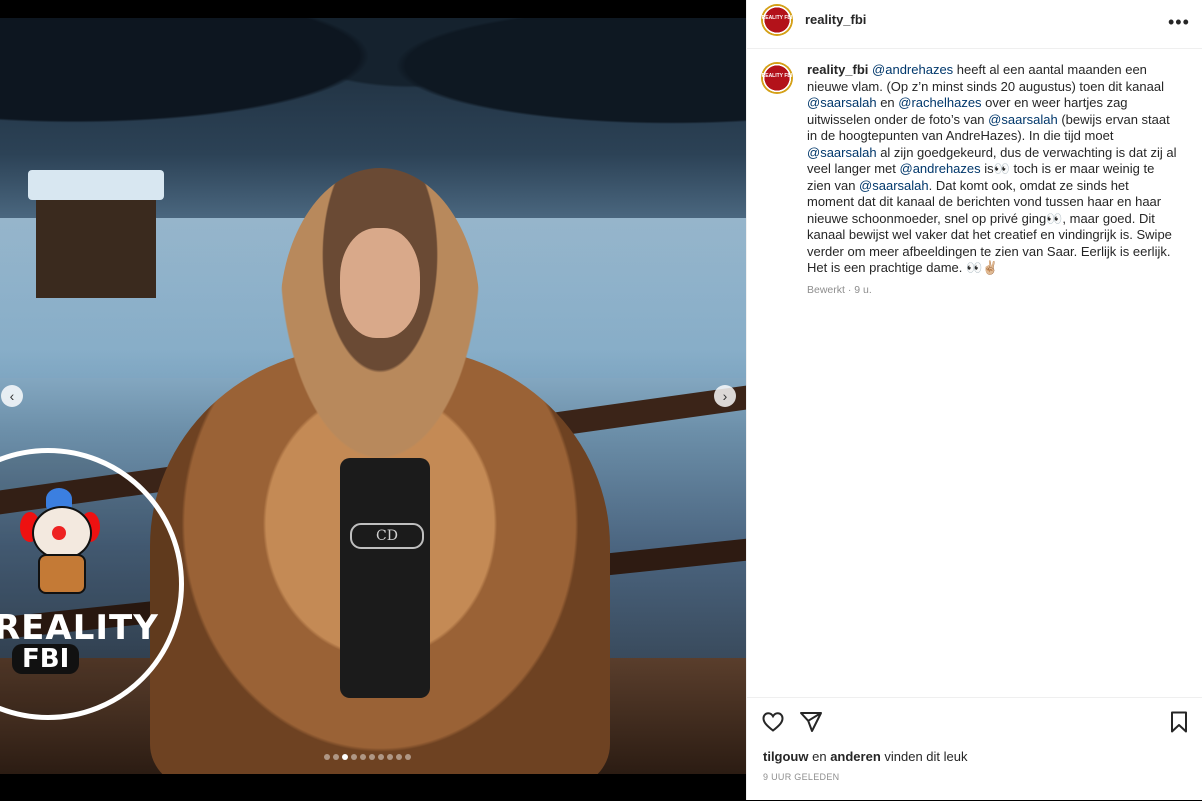  What do you see at coordinates (837, 69) in the screenshot?
I see `caption-username: reality_fbi` at bounding box center [837, 69].